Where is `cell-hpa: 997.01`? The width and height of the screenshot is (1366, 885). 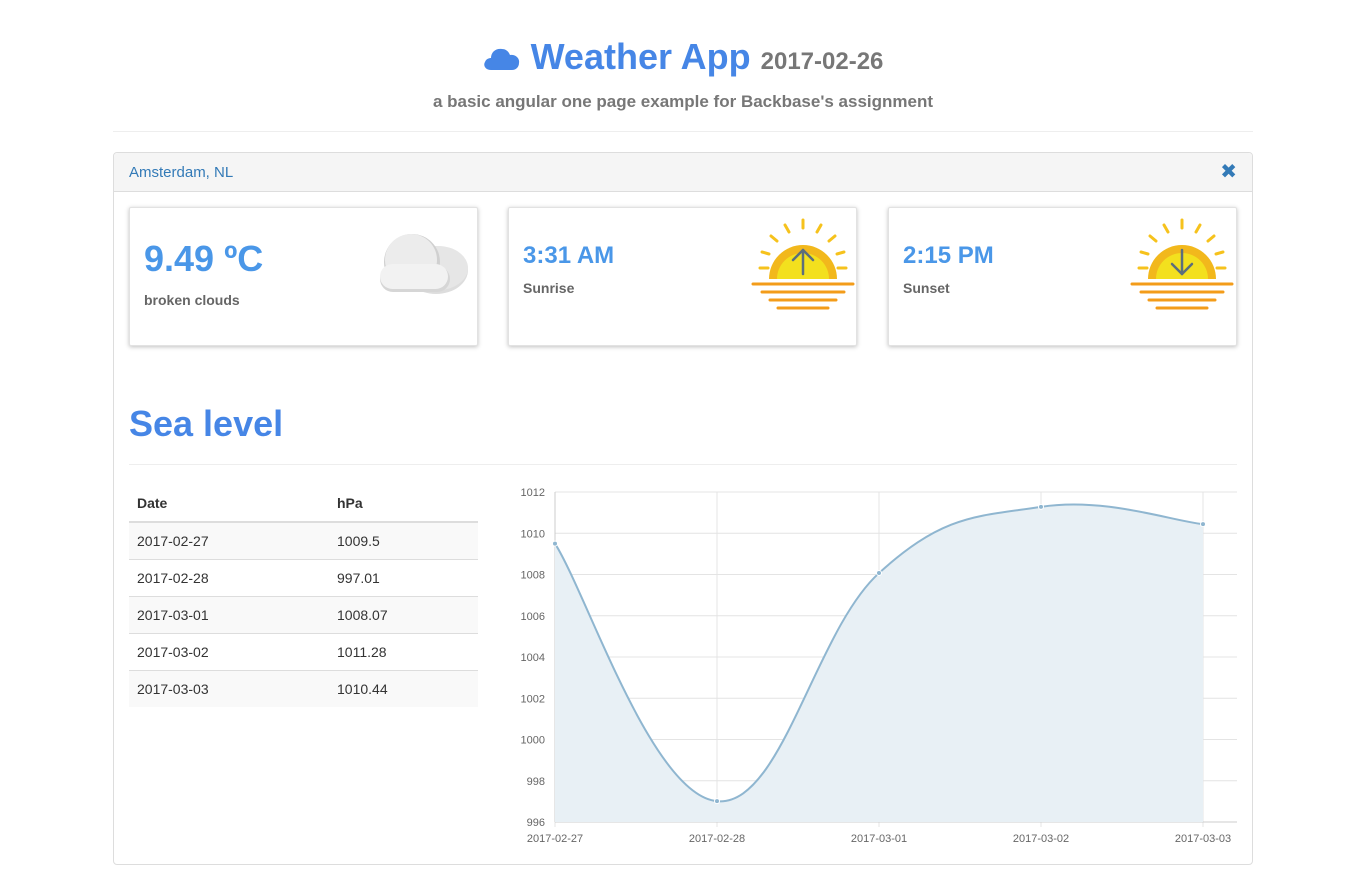
cell-hpa: 997.01 is located at coordinates (403, 578).